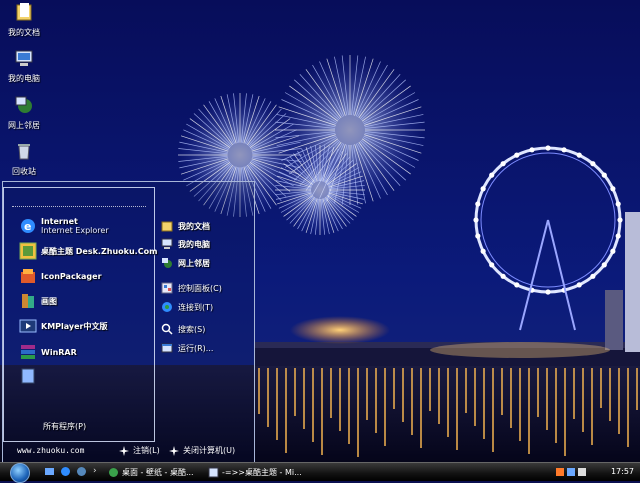  I want to click on program-winrar: WinRAR, so click(48, 352).